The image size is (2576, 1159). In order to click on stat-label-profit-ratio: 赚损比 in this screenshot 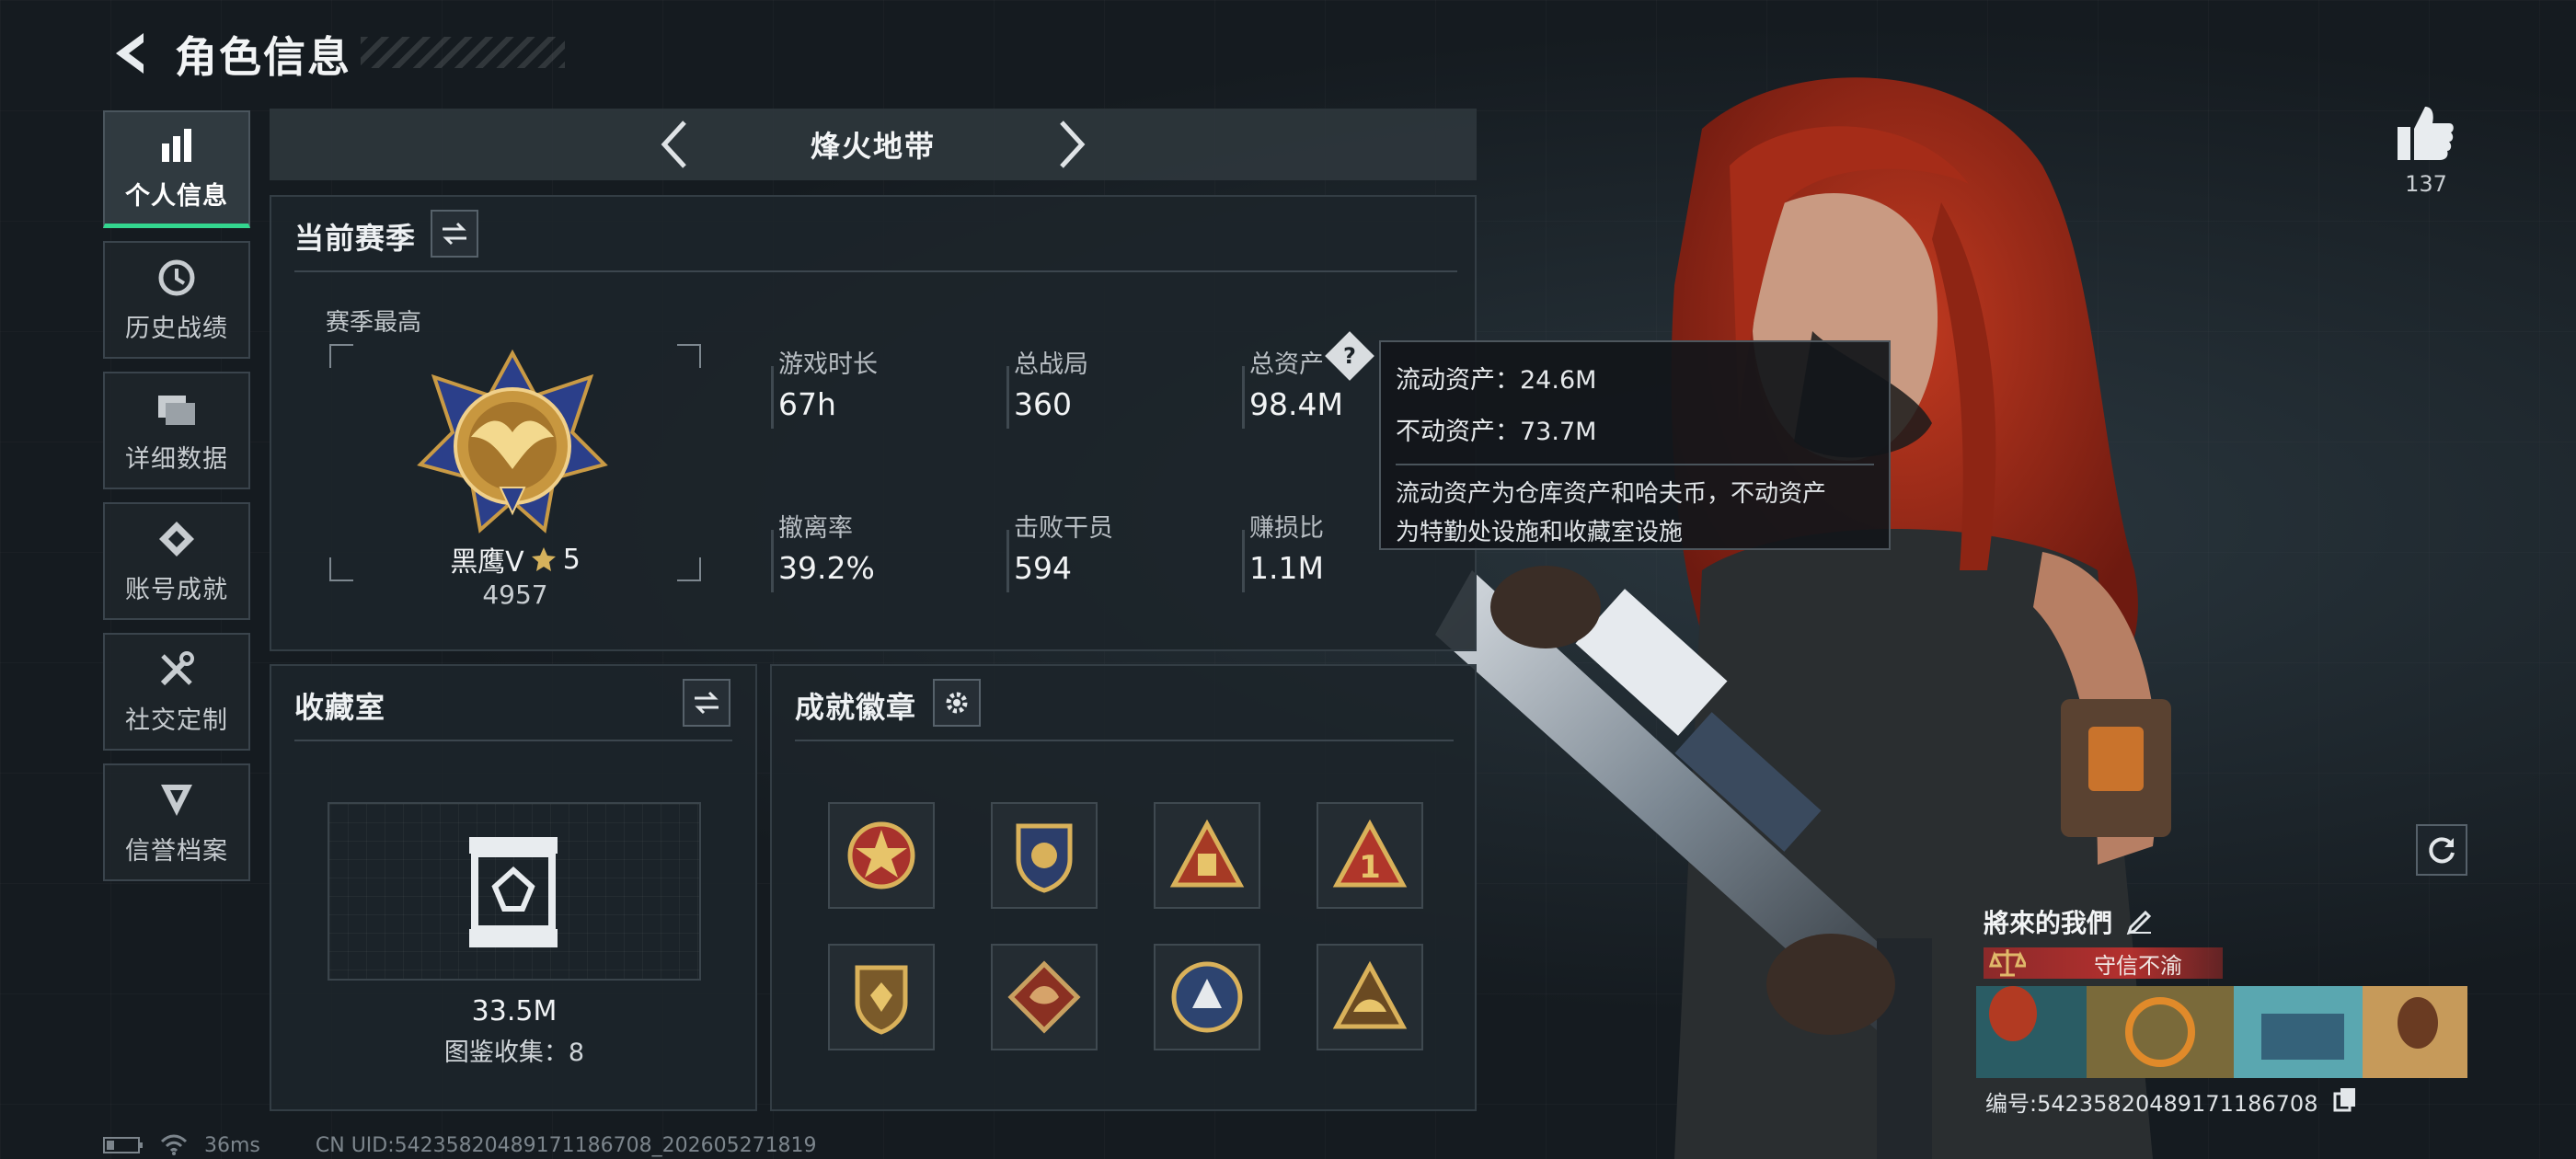, I will do `click(1286, 528)`.